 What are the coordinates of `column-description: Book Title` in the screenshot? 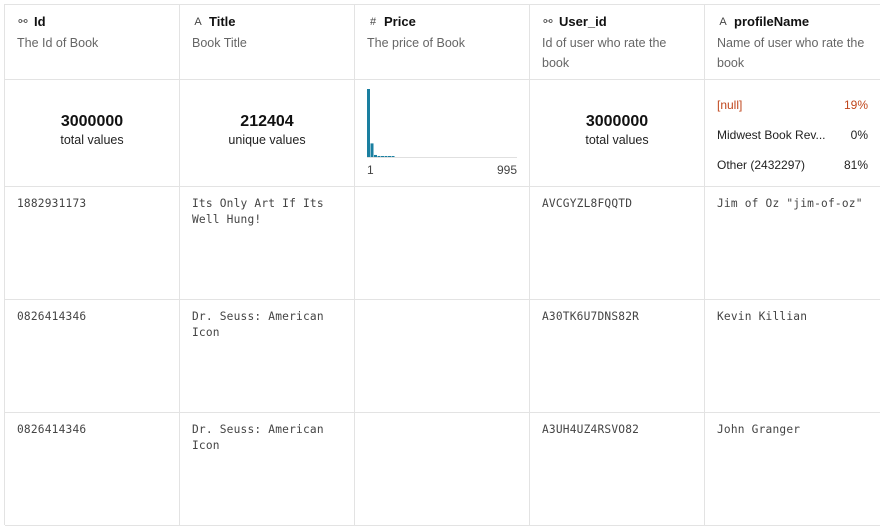 It's located at (219, 43).